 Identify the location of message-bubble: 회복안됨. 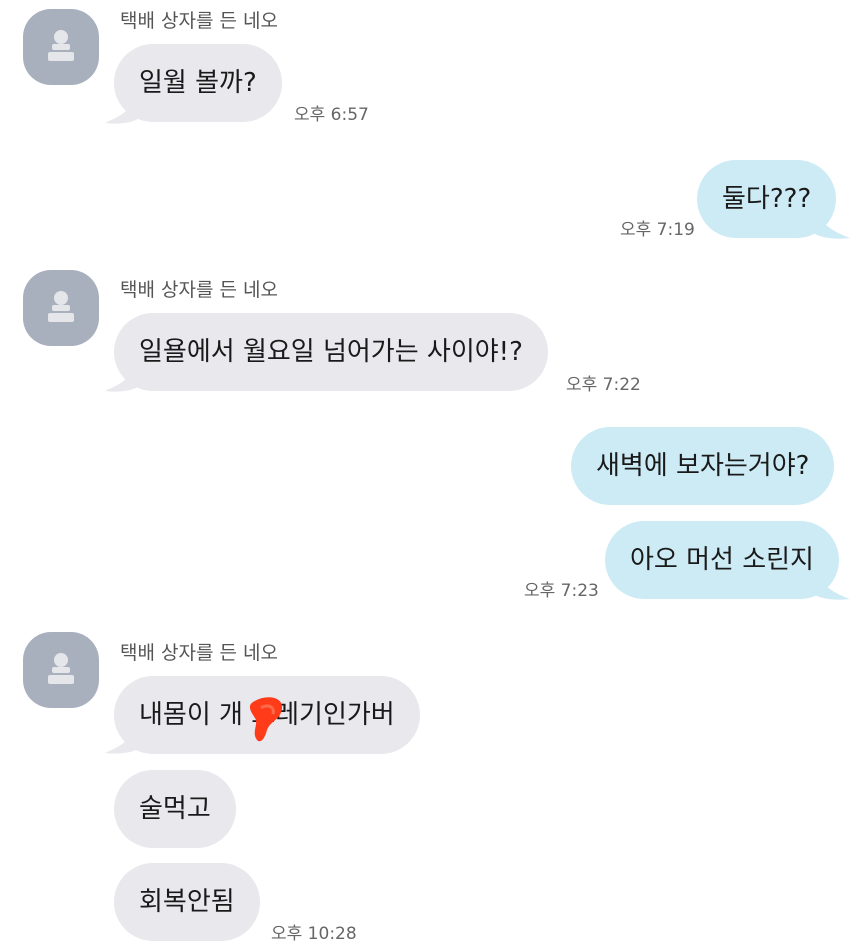
(187, 902).